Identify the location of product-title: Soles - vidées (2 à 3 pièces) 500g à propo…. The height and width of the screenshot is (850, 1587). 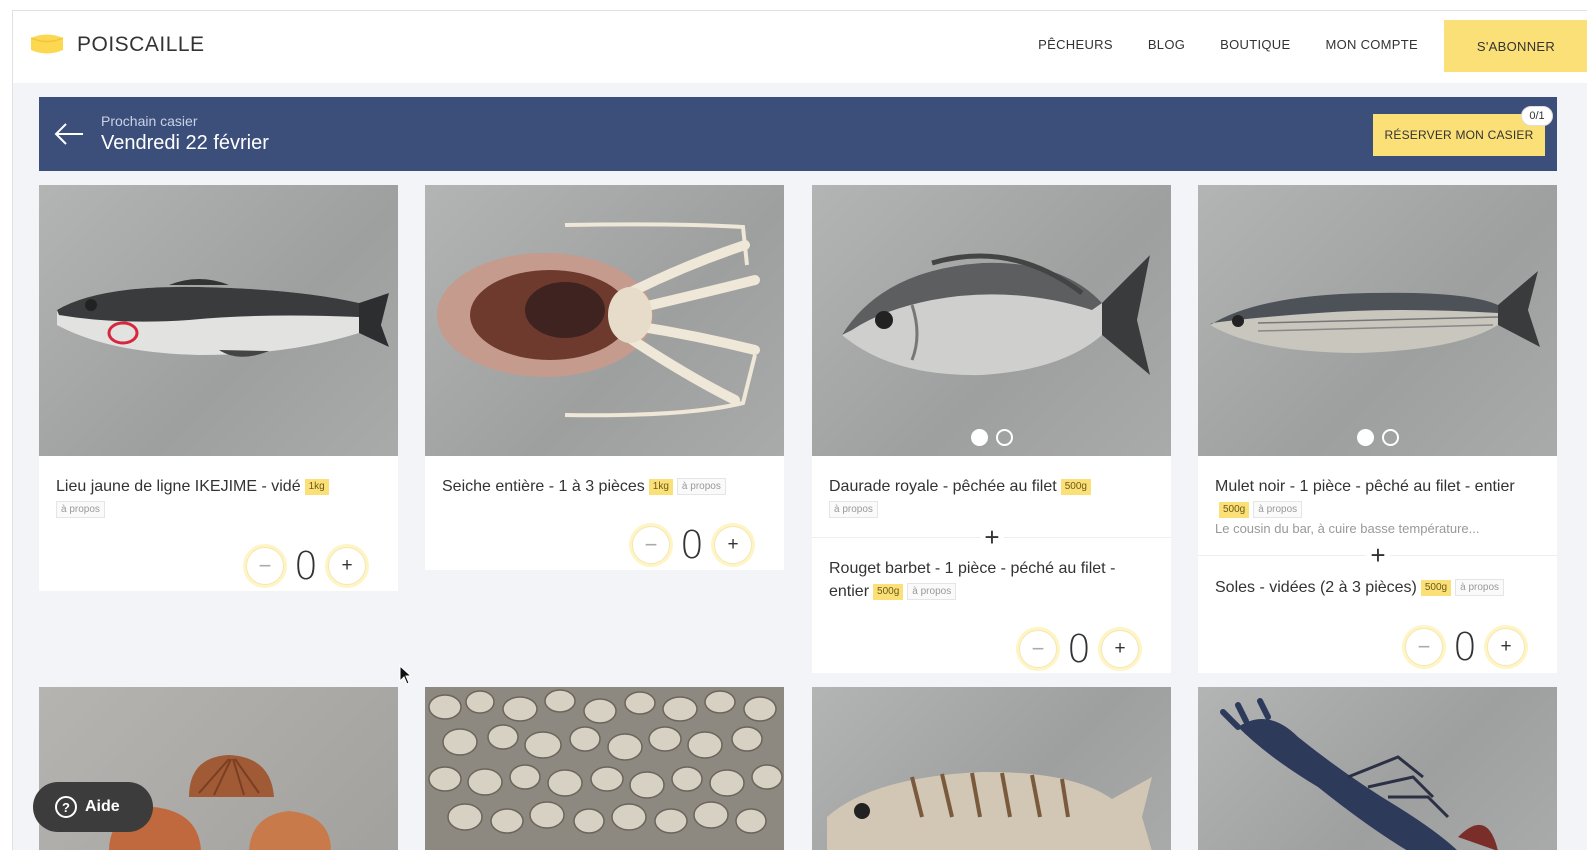
(1380, 587).